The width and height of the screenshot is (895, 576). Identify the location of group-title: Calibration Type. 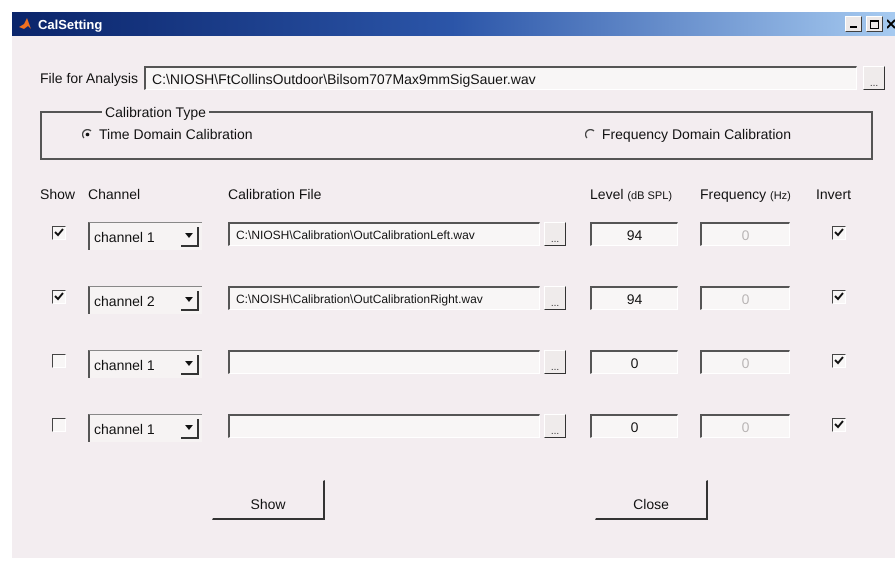
(155, 112).